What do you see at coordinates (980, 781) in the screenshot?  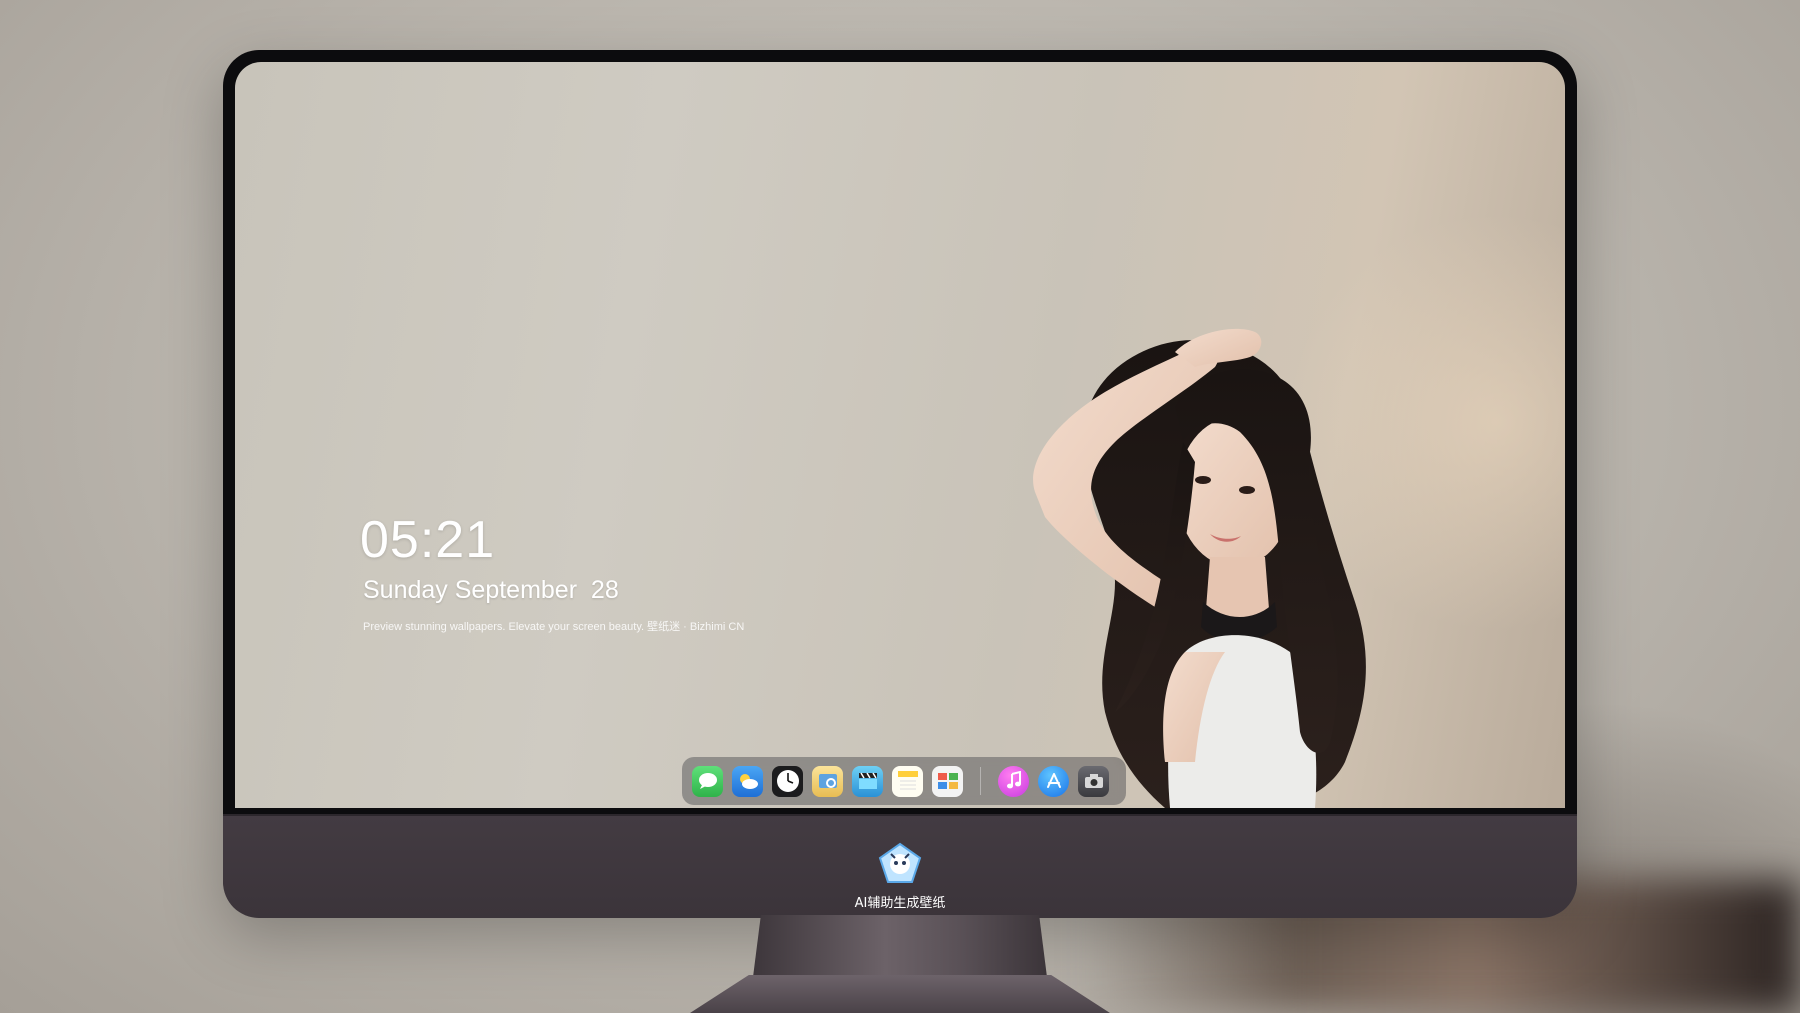 I see `dock-separator` at bounding box center [980, 781].